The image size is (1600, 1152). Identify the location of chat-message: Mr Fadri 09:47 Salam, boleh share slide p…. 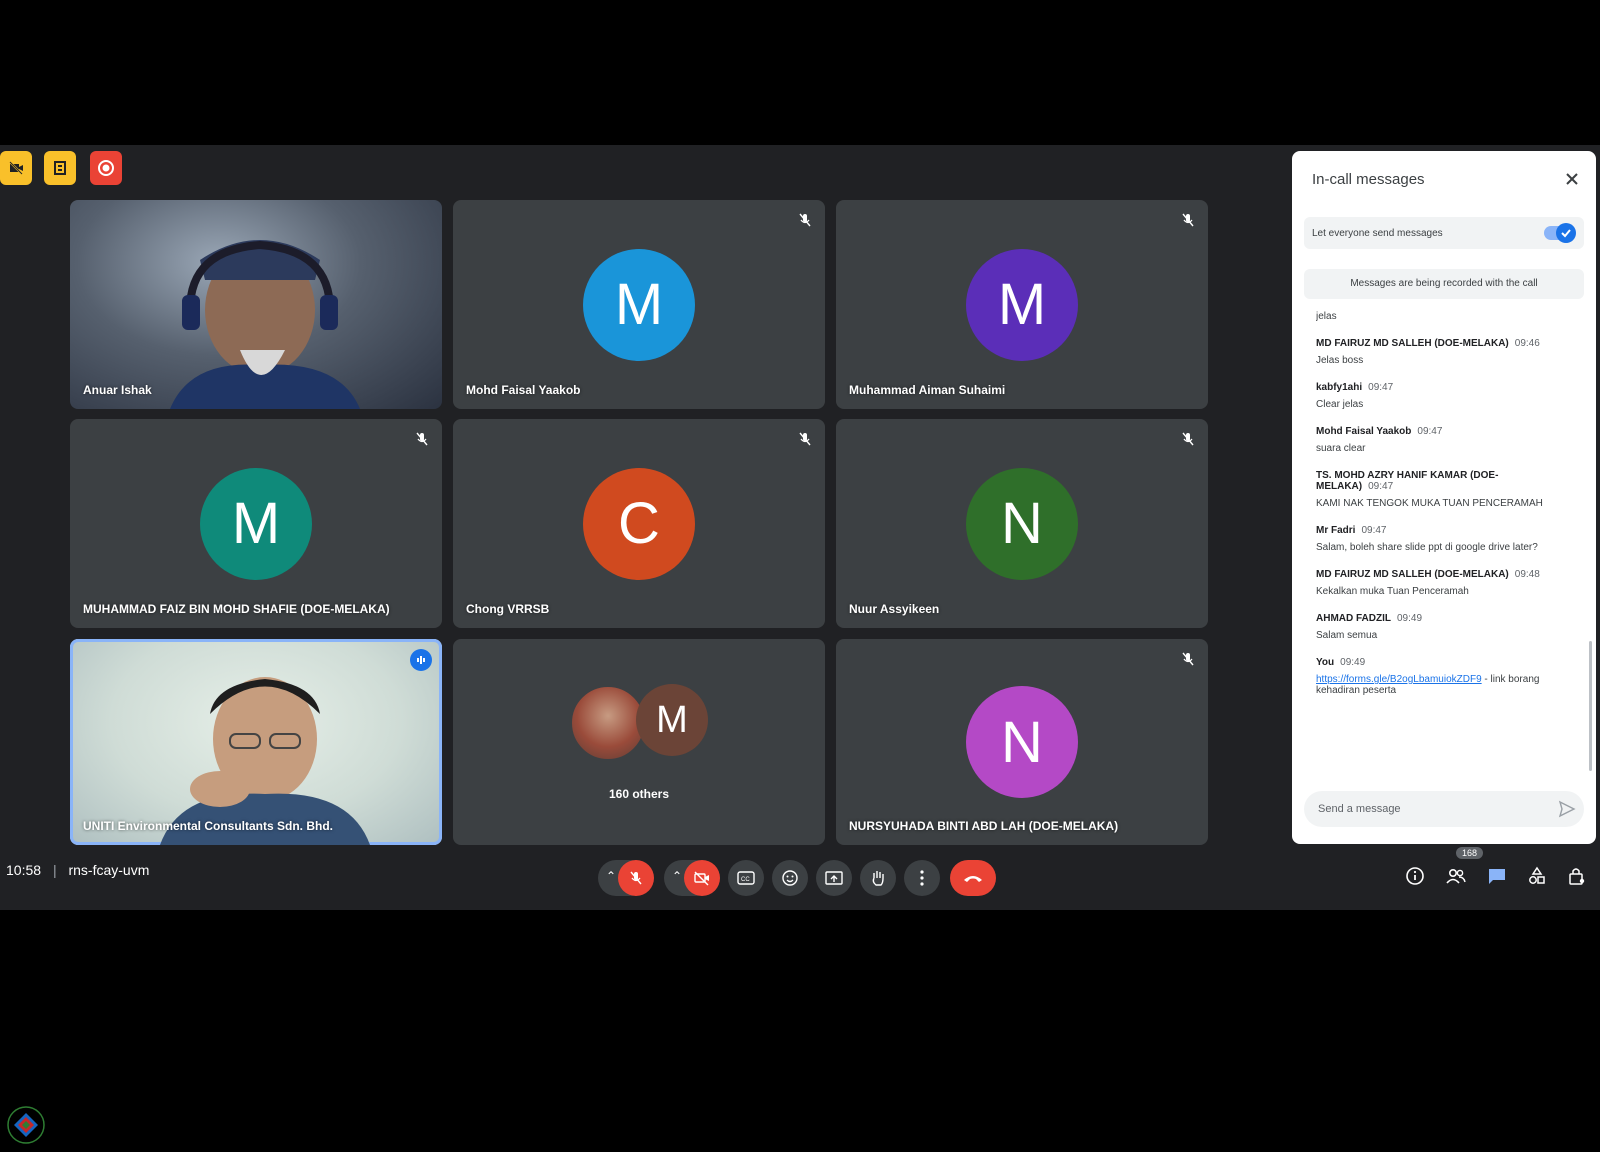
(1441, 539).